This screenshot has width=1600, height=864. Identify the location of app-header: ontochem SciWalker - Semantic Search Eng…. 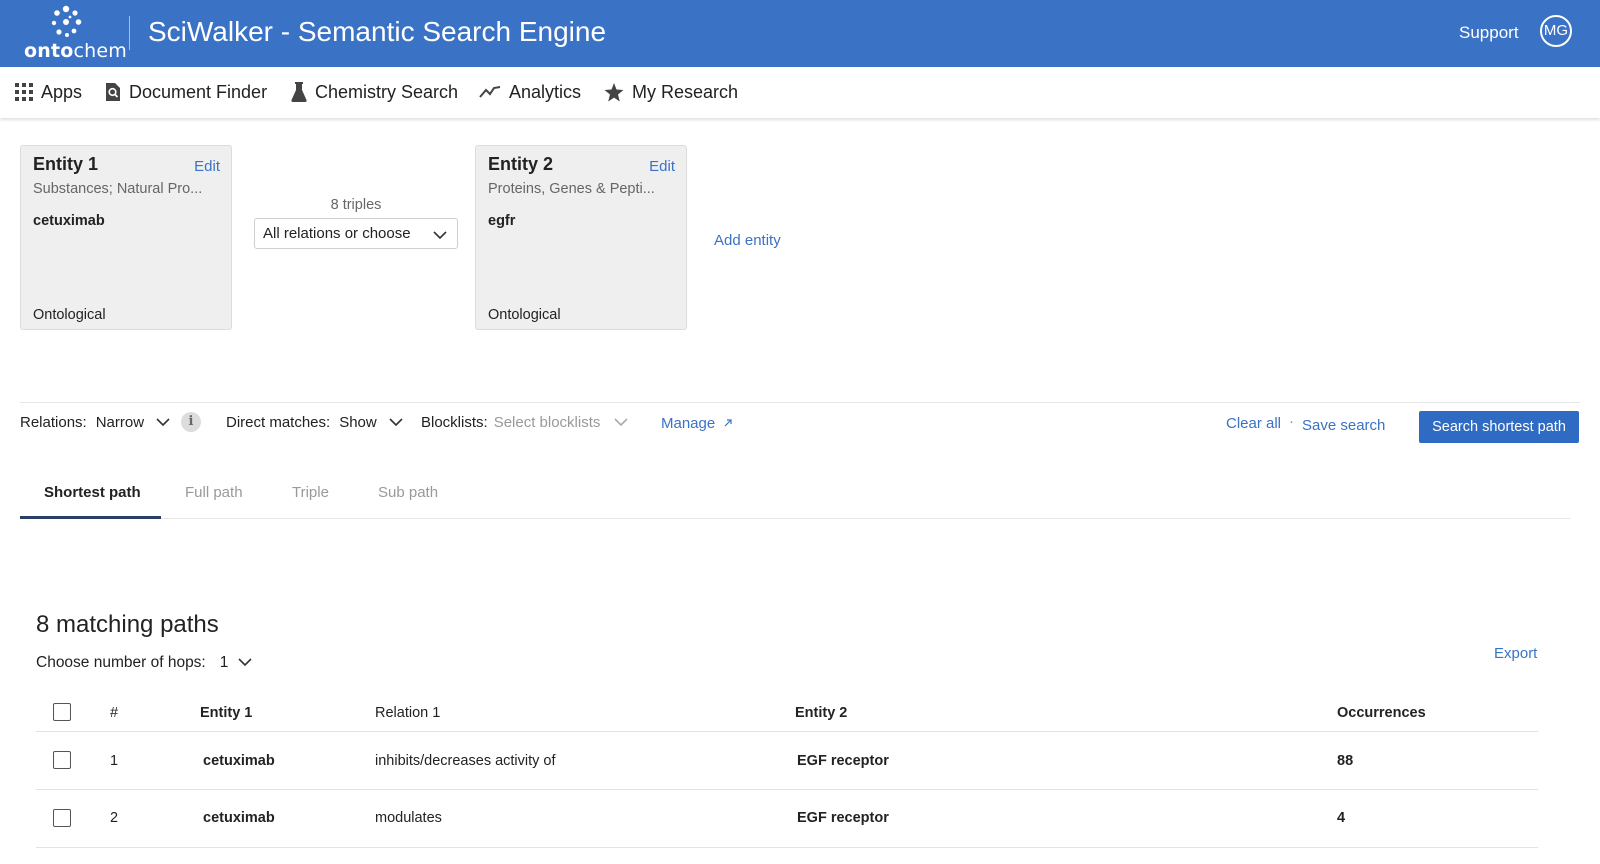
(800, 33).